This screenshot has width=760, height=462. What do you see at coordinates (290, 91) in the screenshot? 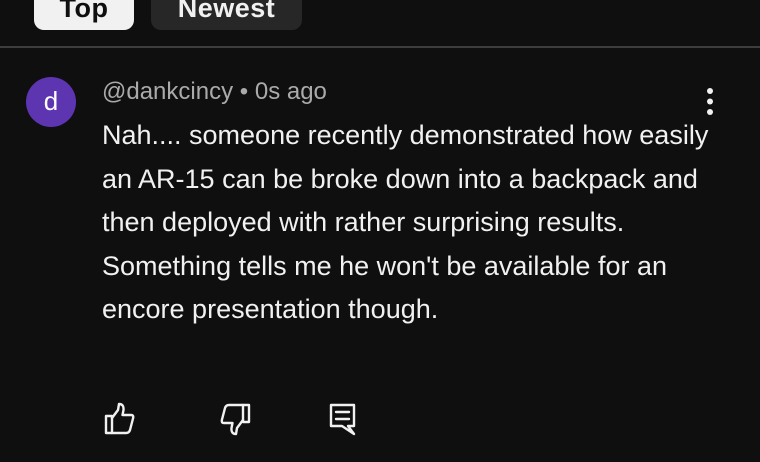
I see `comment-time: 0s ago` at bounding box center [290, 91].